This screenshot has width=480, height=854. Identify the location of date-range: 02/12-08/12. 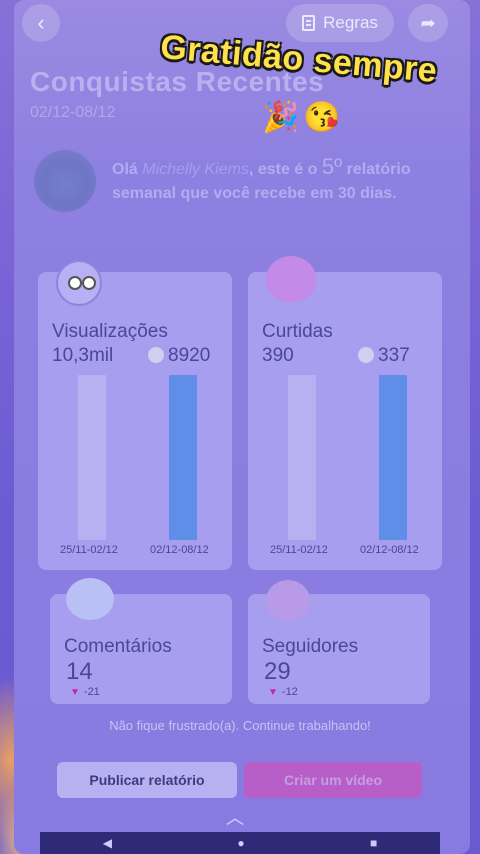
(73, 112).